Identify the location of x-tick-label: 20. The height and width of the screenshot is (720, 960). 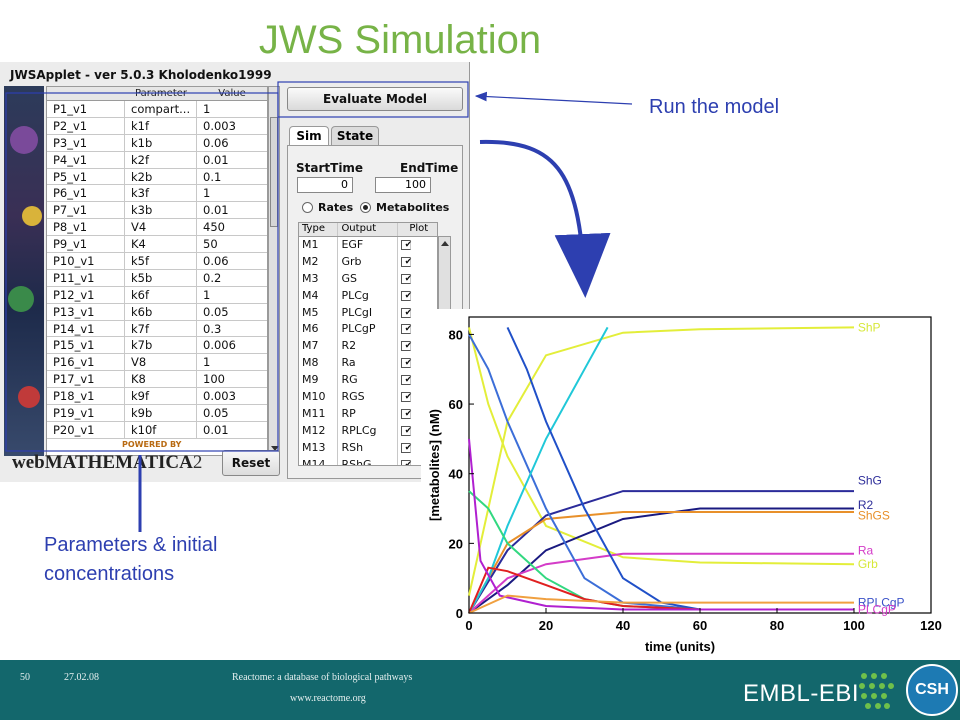
(546, 625).